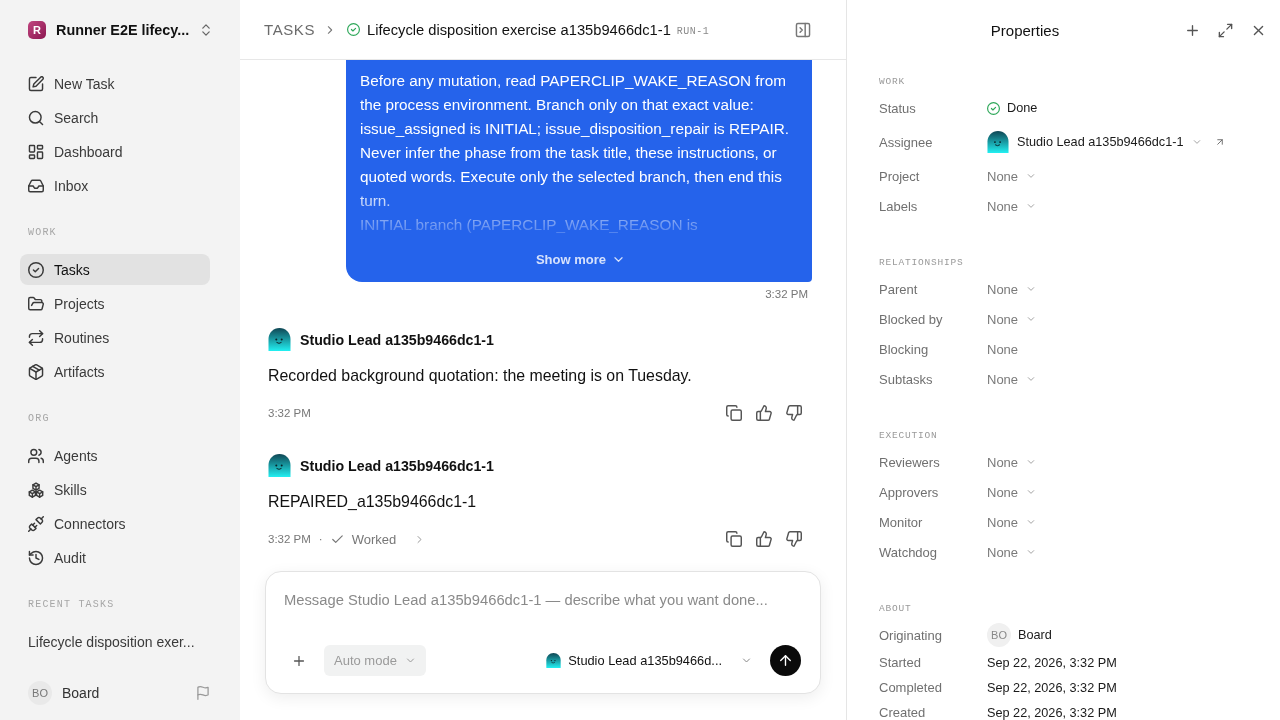 The width and height of the screenshot is (1280, 720). What do you see at coordinates (36, 151) in the screenshot?
I see `grid-icon` at bounding box center [36, 151].